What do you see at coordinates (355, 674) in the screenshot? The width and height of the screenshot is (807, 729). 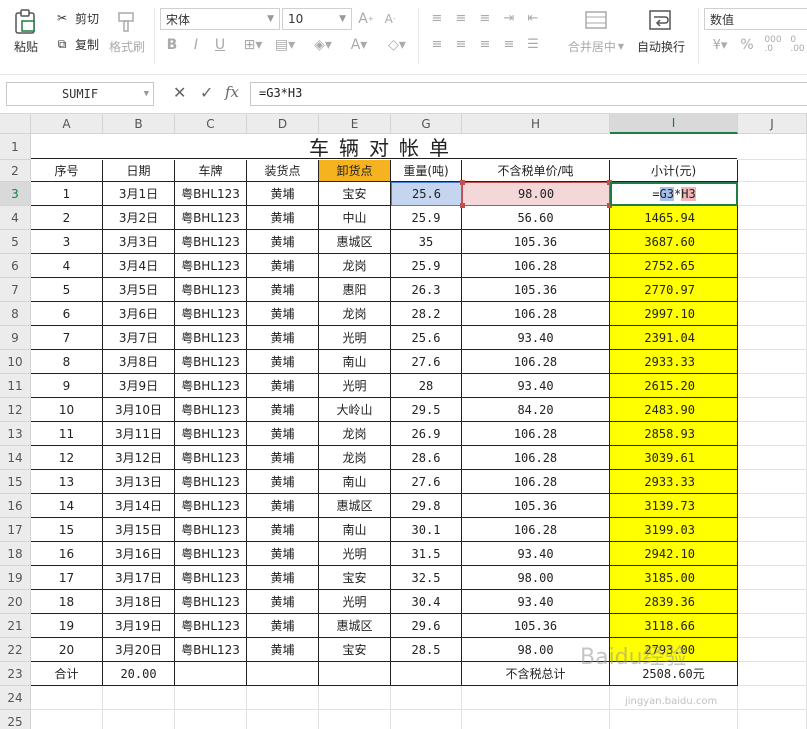 I see `cell-e23` at bounding box center [355, 674].